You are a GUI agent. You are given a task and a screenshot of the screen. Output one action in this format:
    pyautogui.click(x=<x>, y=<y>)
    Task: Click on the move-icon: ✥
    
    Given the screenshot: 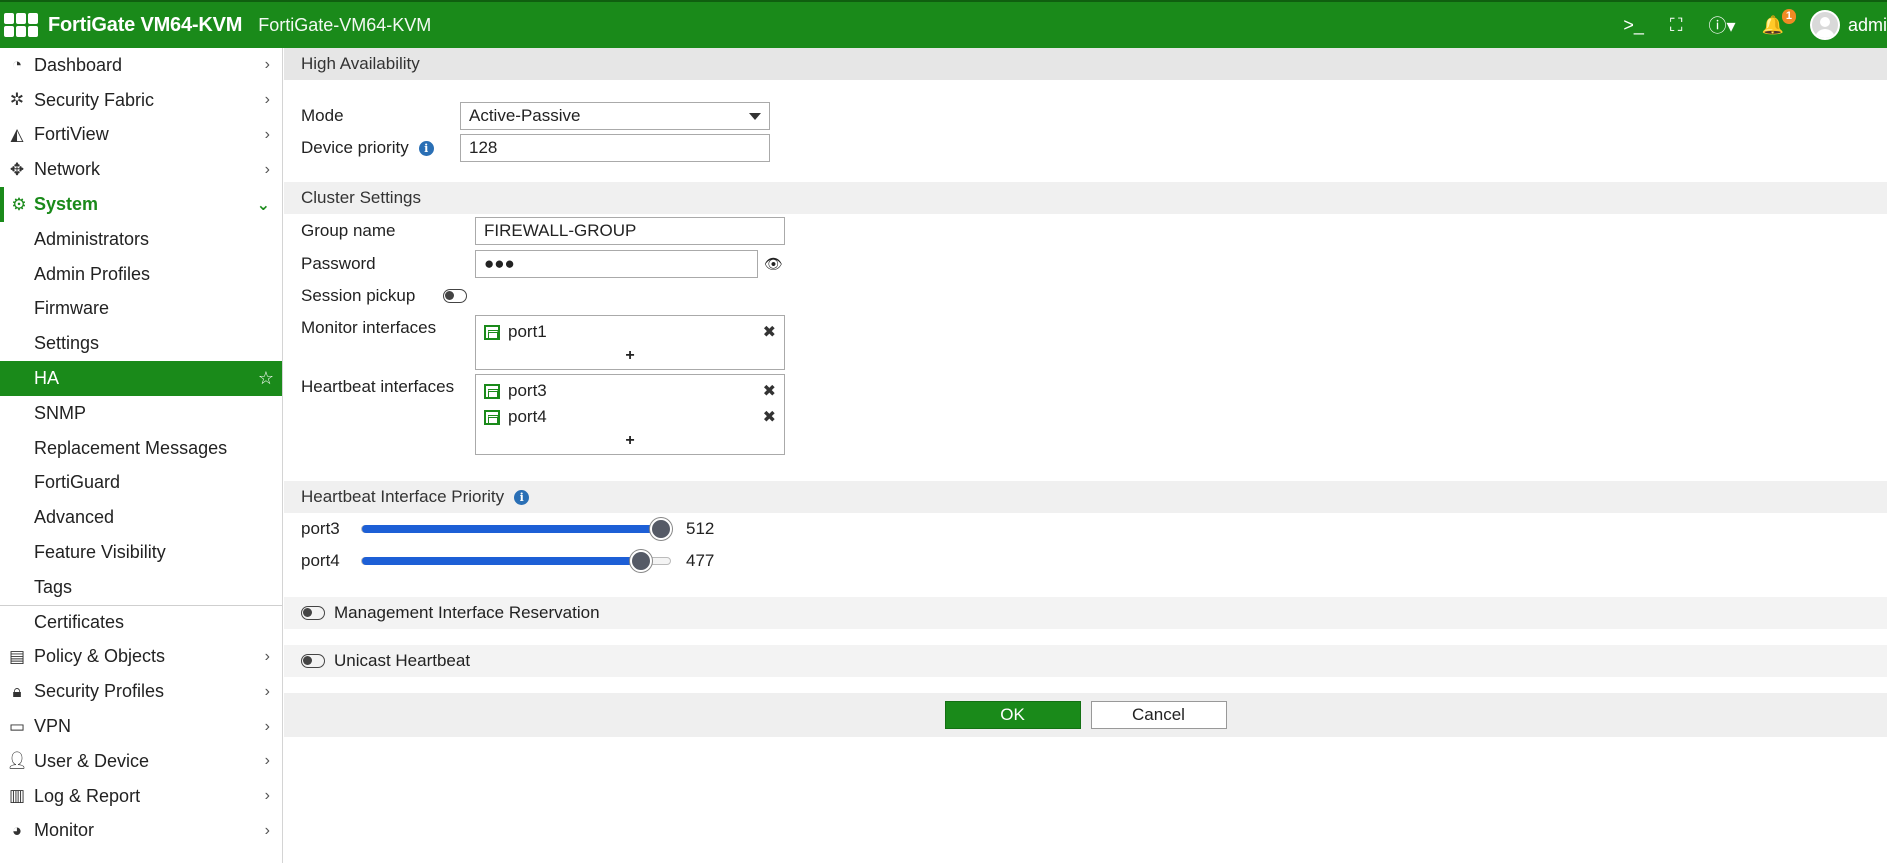 What is the action you would take?
    pyautogui.click(x=17, y=169)
    